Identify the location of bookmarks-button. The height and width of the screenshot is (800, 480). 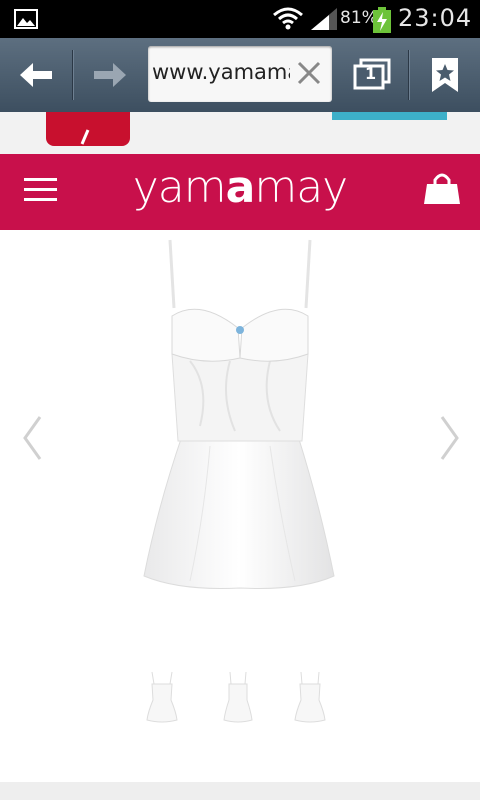
(445, 75).